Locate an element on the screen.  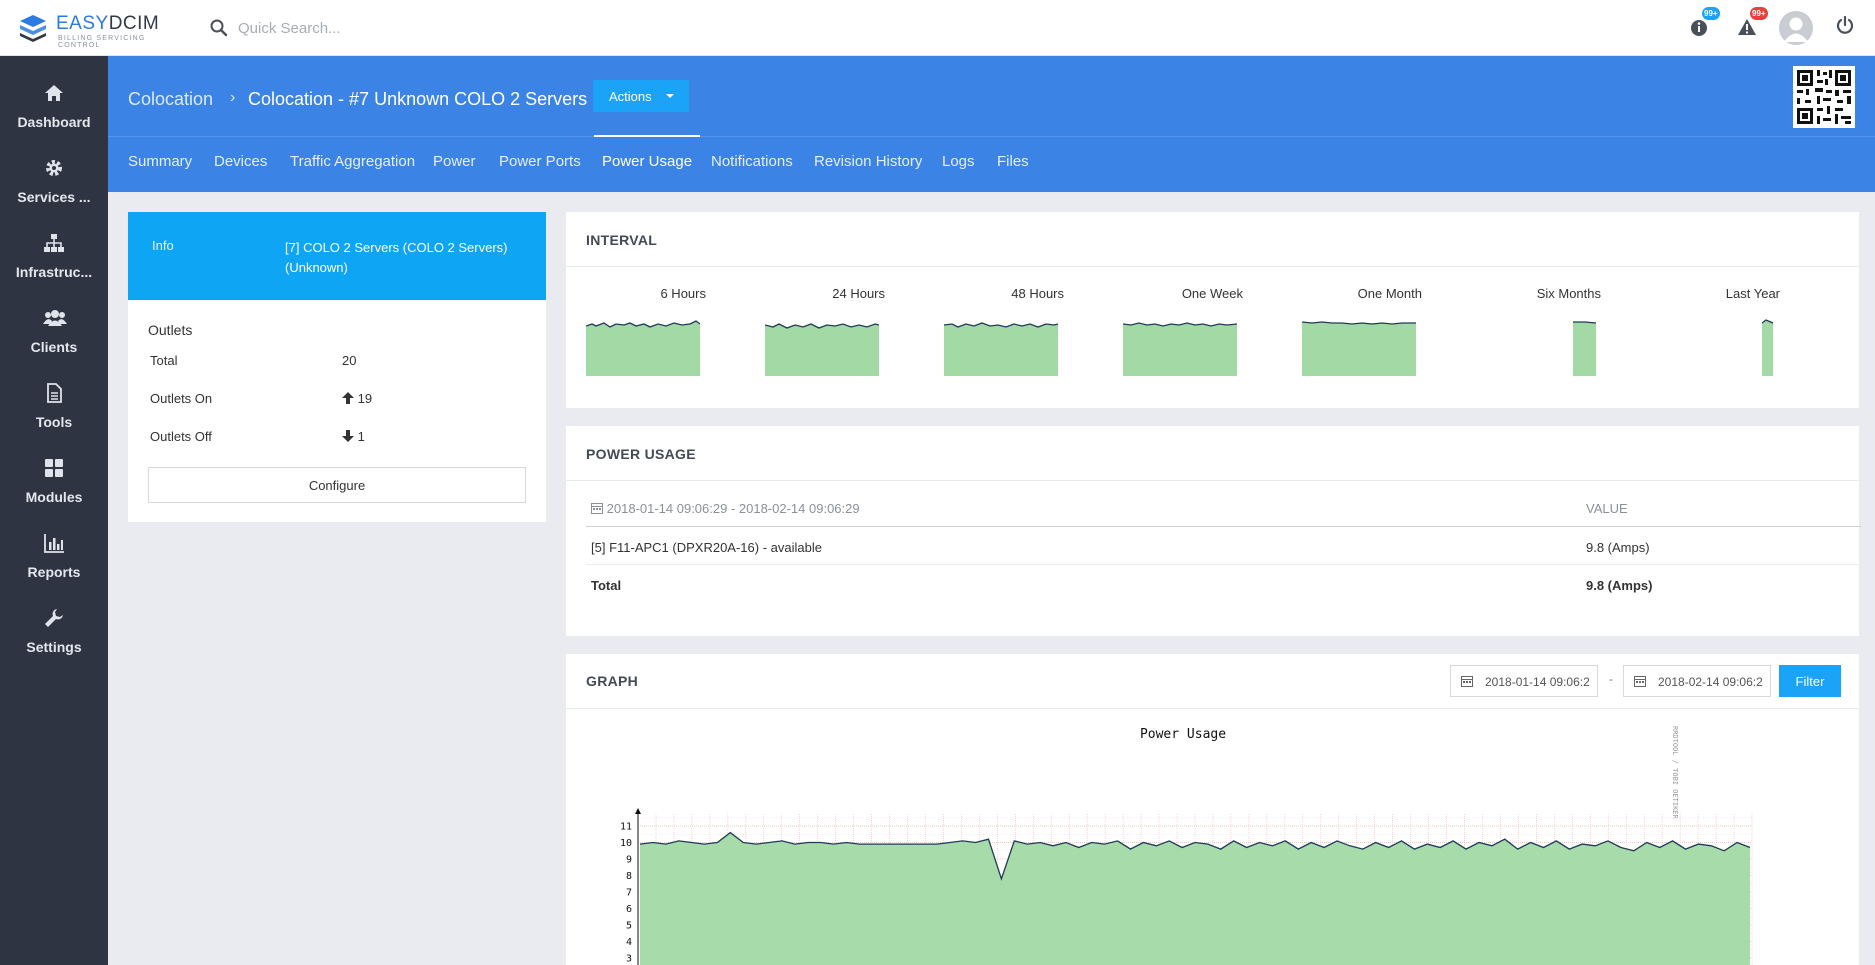
tab-power-ports: Power Ports is located at coordinates (540, 164).